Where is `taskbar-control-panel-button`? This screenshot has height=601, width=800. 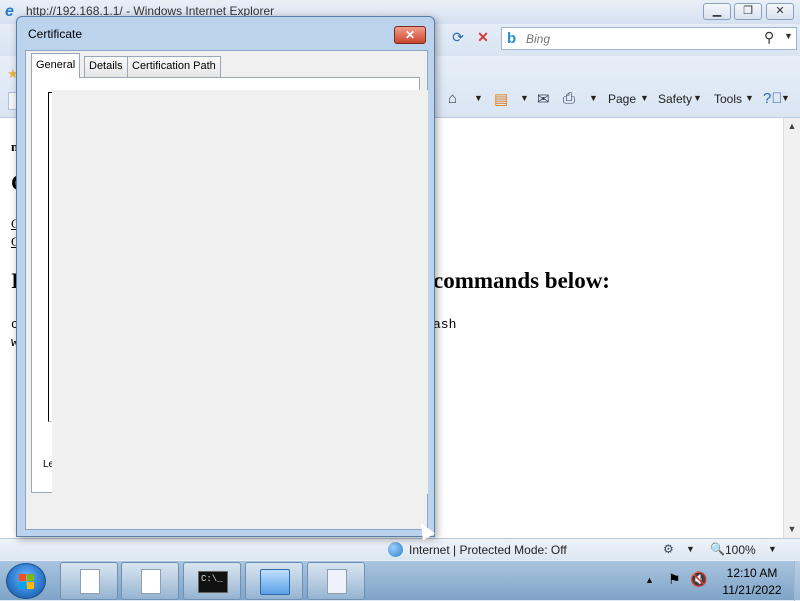
taskbar-control-panel-button is located at coordinates (274, 581).